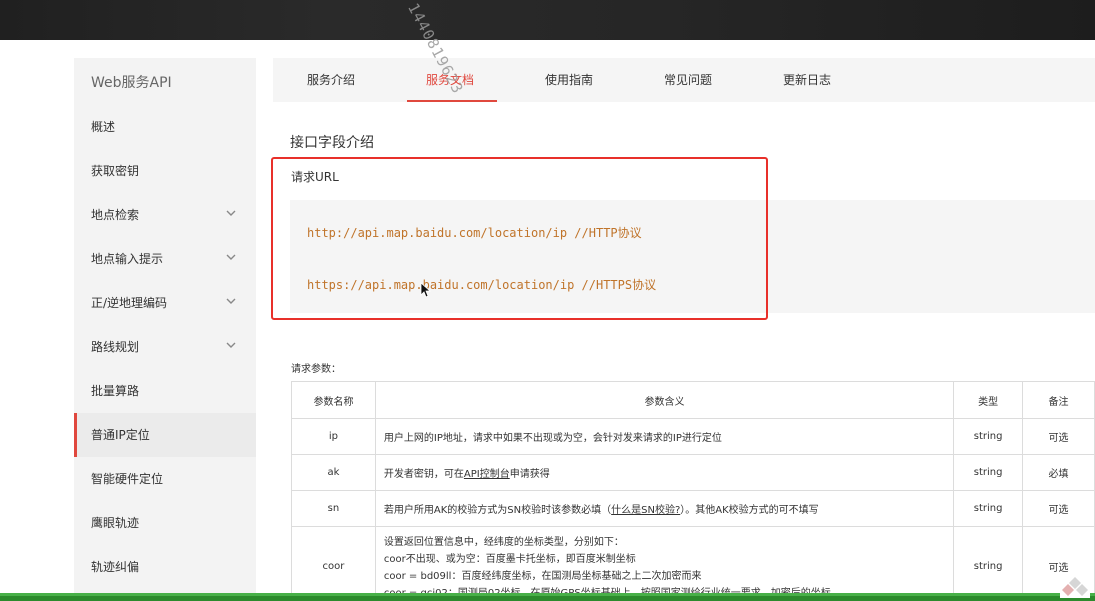 Image resolution: width=1095 pixels, height=601 pixels. I want to click on sidebar-item-batch-routing: 批量算路, so click(165, 391).